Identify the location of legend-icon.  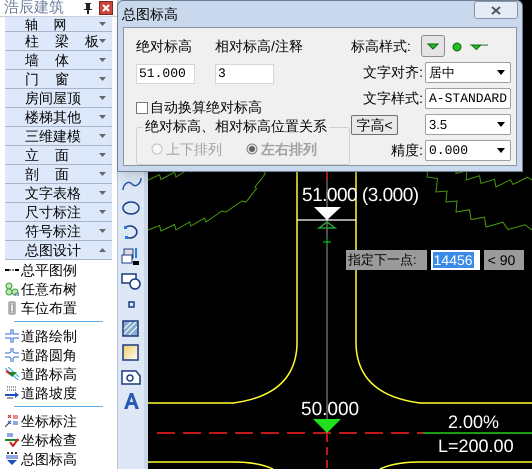
(12, 270).